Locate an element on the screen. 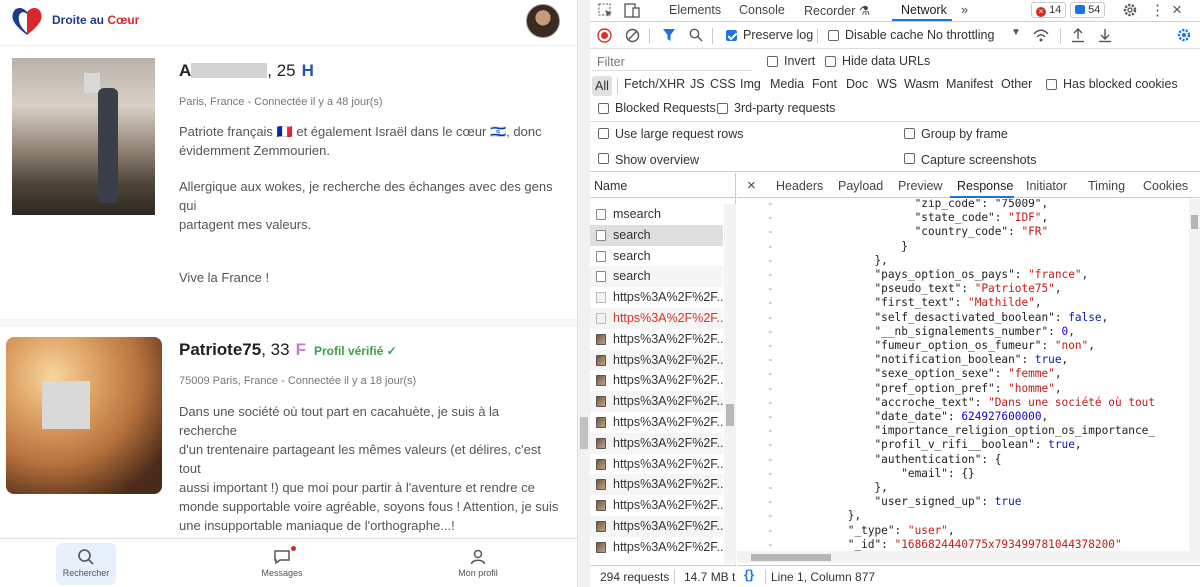 This screenshot has width=1200, height=587. export-har-icon is located at coordinates (1105, 35).